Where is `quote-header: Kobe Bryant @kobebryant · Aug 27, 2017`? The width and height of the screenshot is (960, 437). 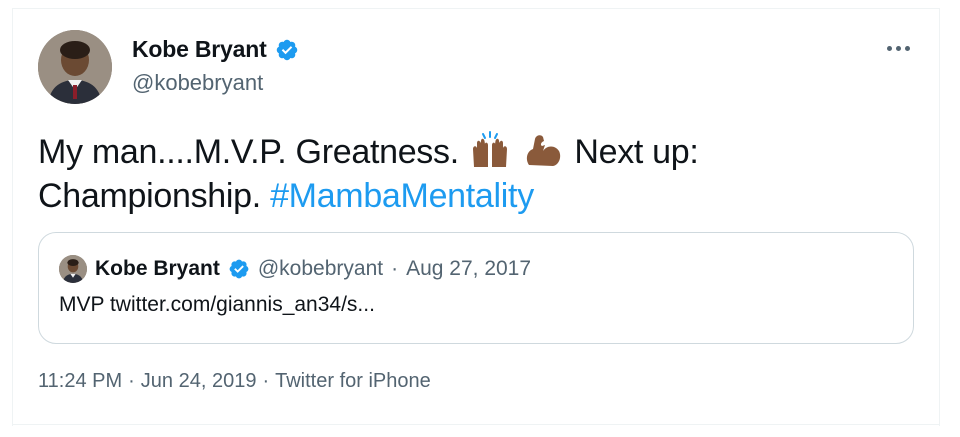
quote-header: Kobe Bryant @kobebryant · Aug 27, 2017 is located at coordinates (295, 269).